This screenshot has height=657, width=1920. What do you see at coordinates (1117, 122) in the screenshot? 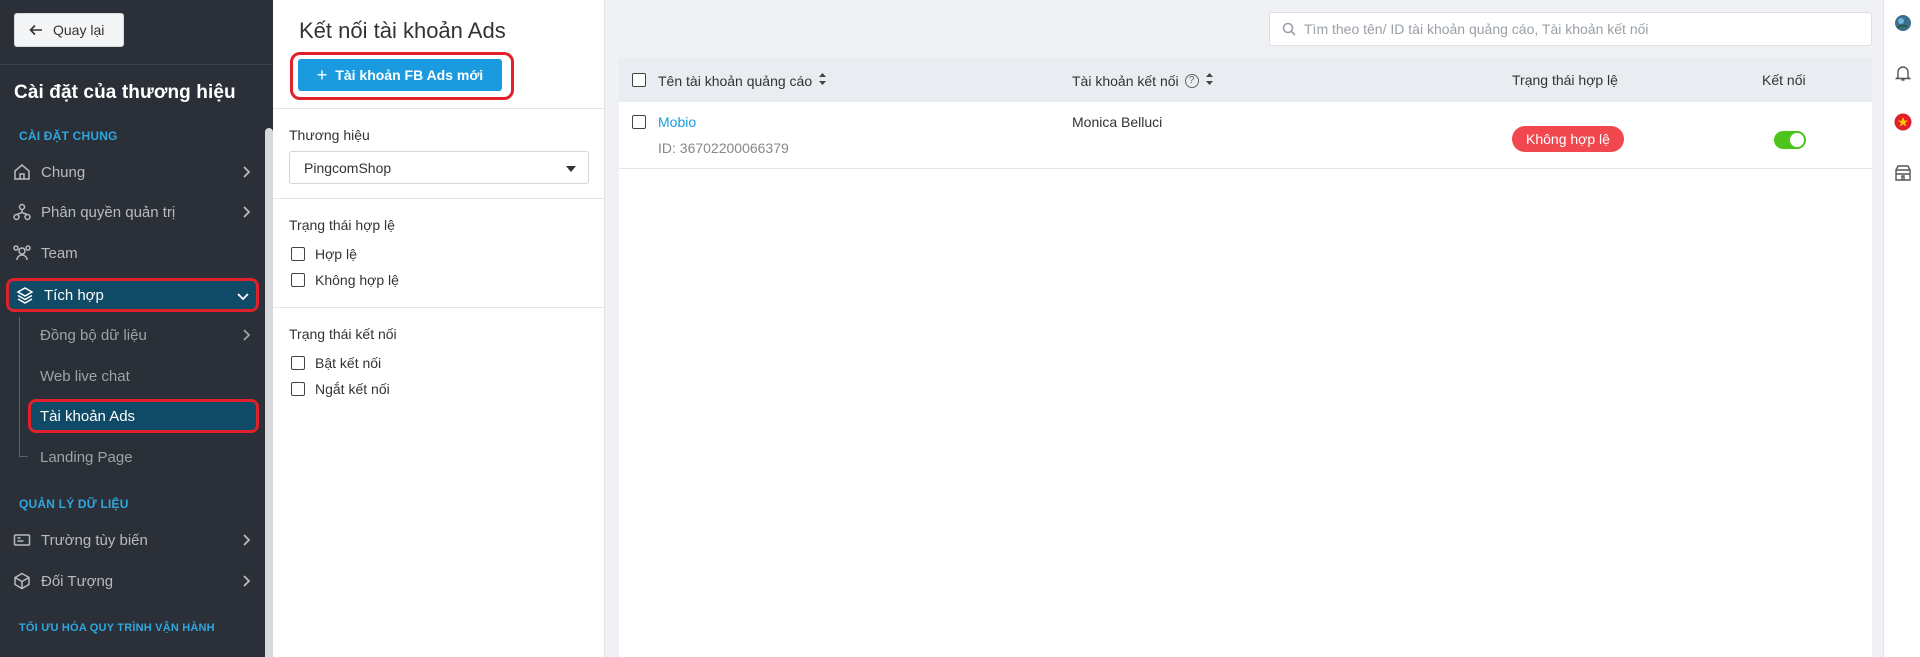
I see `connected-account: Monica Belluci` at bounding box center [1117, 122].